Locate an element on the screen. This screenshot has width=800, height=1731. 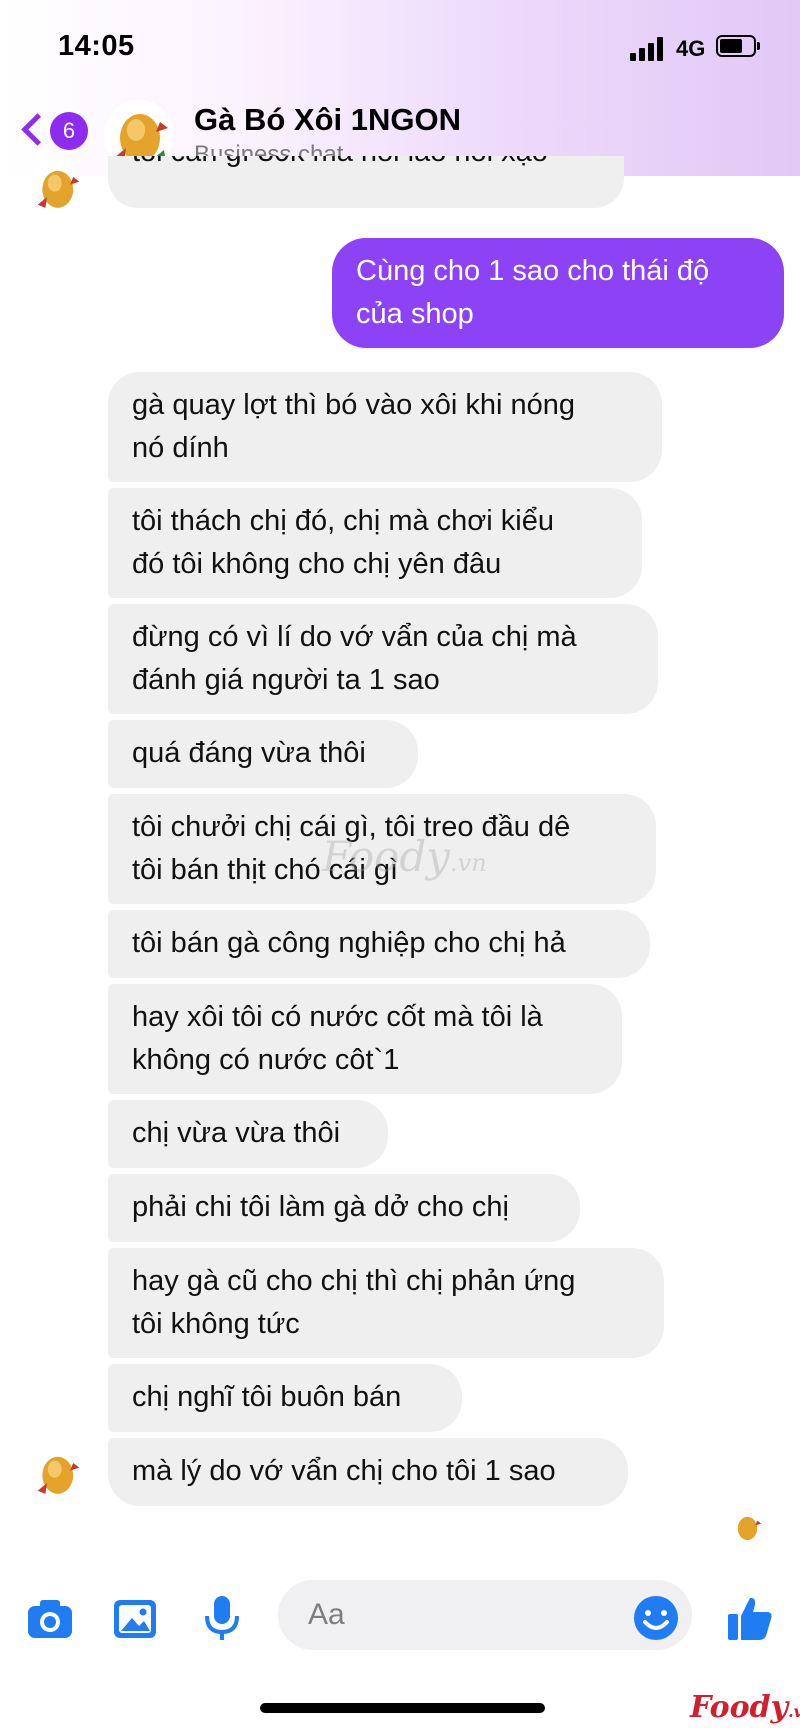
read-receipt-avatar is located at coordinates (747, 1527).